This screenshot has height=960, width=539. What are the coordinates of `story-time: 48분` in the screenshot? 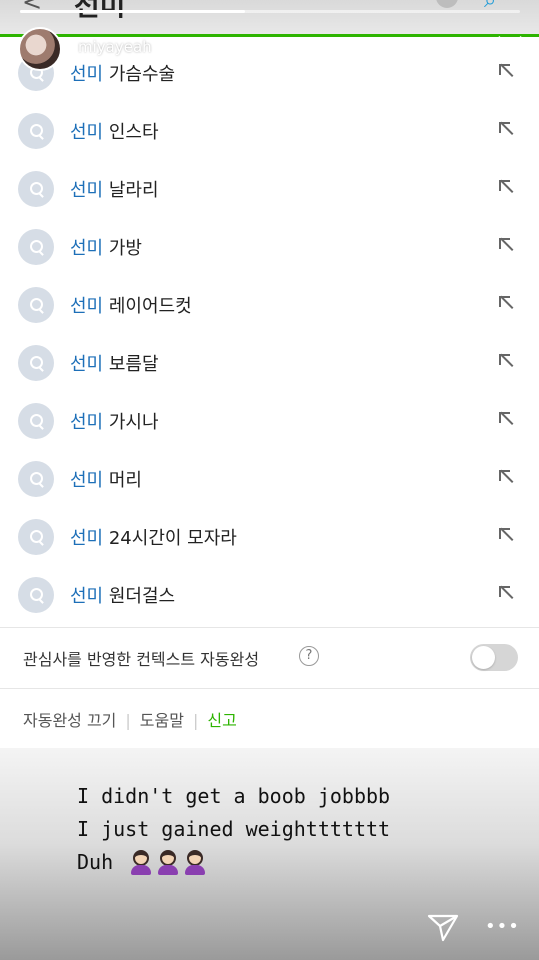 It's located at (187, 50).